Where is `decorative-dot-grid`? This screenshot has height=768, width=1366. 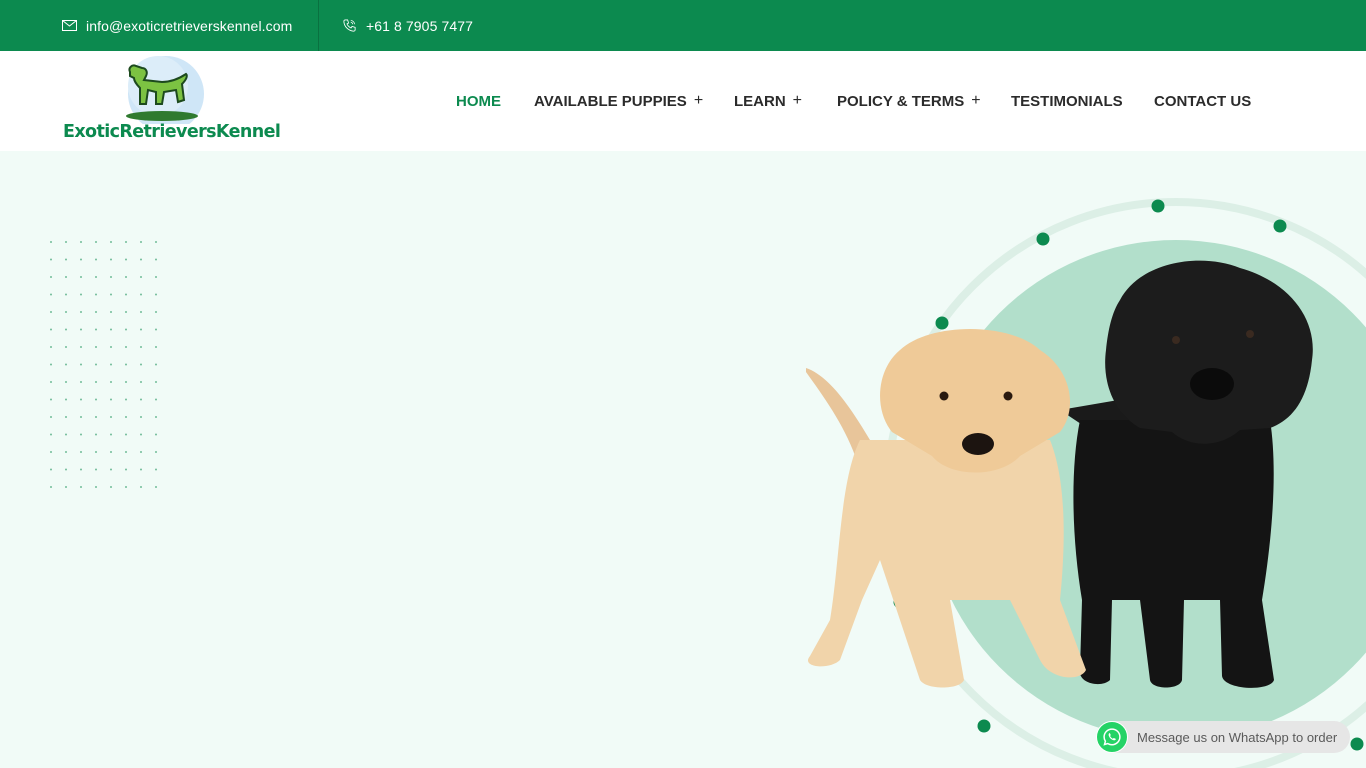
decorative-dot-grid is located at coordinates (103, 364).